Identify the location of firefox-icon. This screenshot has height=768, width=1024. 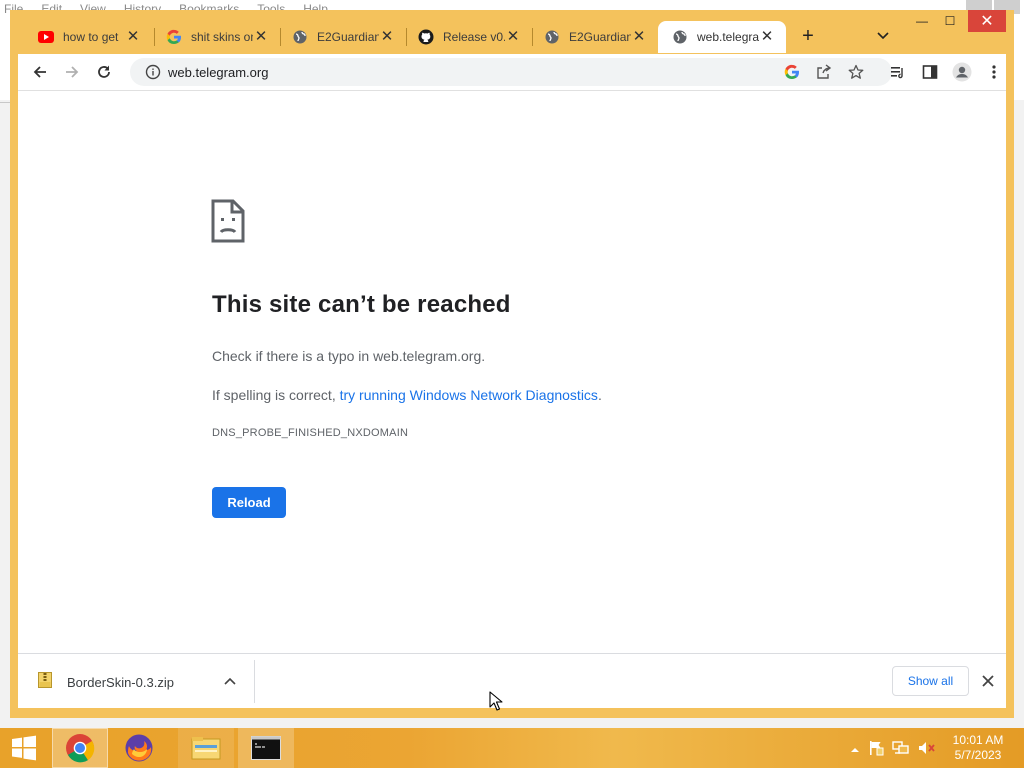
(139, 748).